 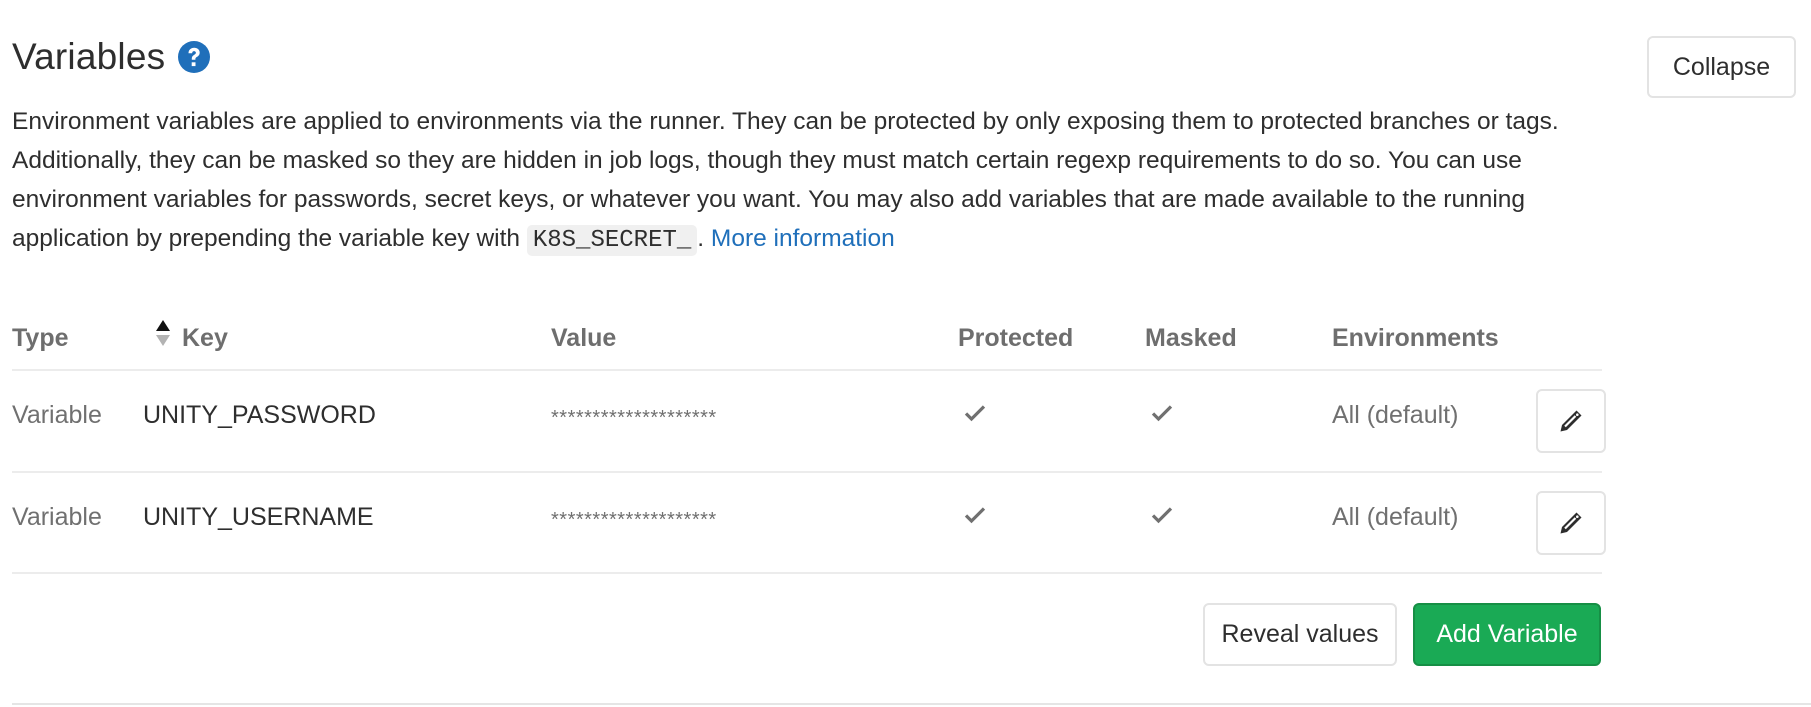 I want to click on k8s-secret-code: K8S_SECRET_, so click(x=612, y=240).